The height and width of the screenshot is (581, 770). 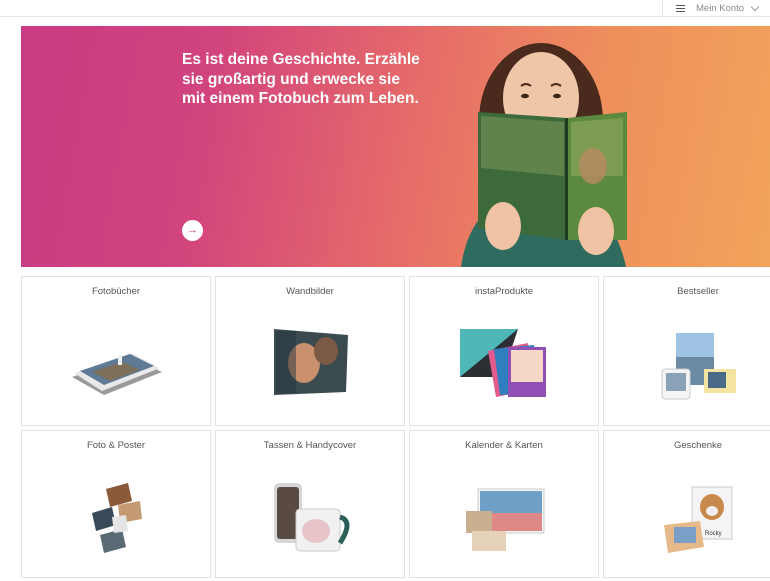 I want to click on chevron-down-icon, so click(x=755, y=7).